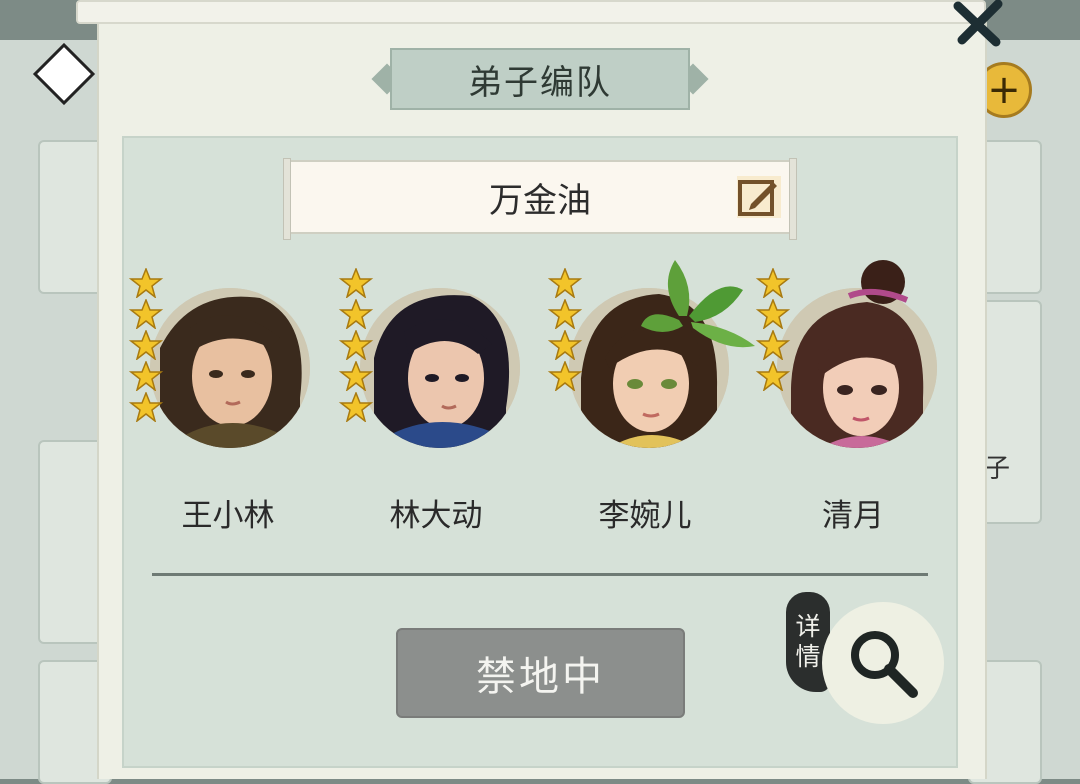 Image resolution: width=1080 pixels, height=784 pixels. Describe the element at coordinates (878, 282) in the screenshot. I see `hair-bun-icon` at that location.